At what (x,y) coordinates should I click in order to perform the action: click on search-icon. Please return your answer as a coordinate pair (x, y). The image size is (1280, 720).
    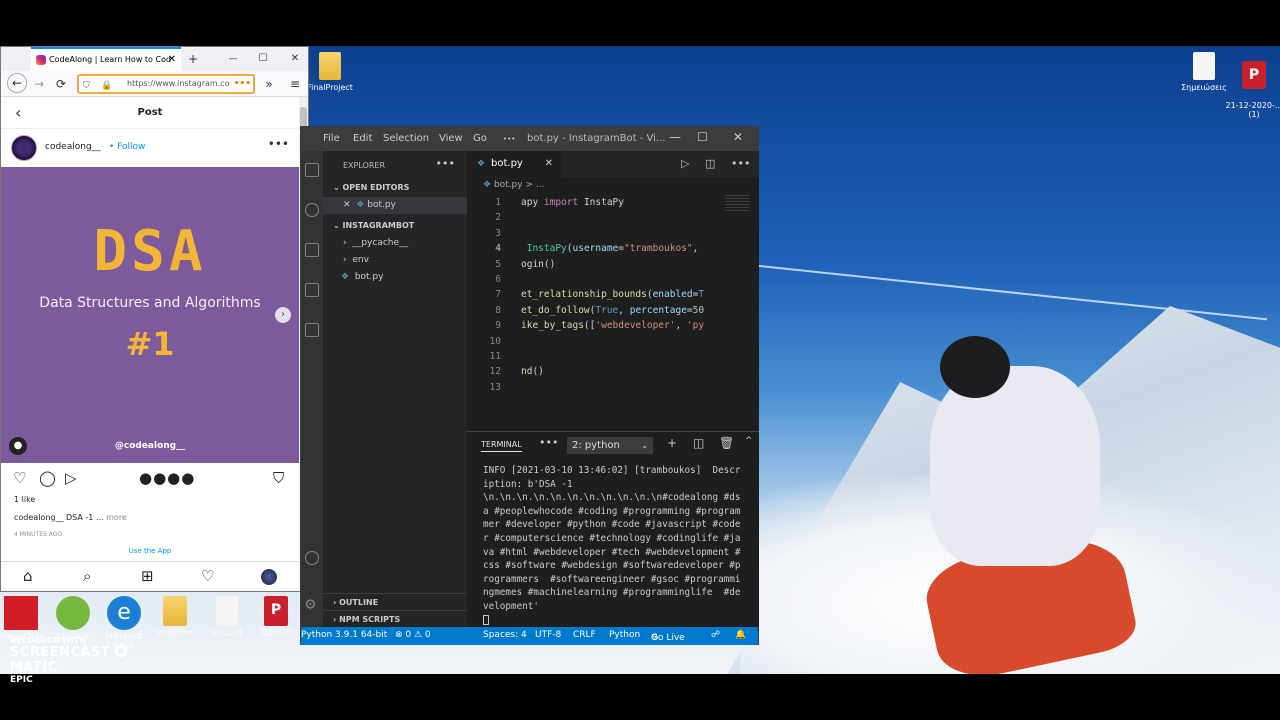
    Looking at the image, I should click on (312, 210).